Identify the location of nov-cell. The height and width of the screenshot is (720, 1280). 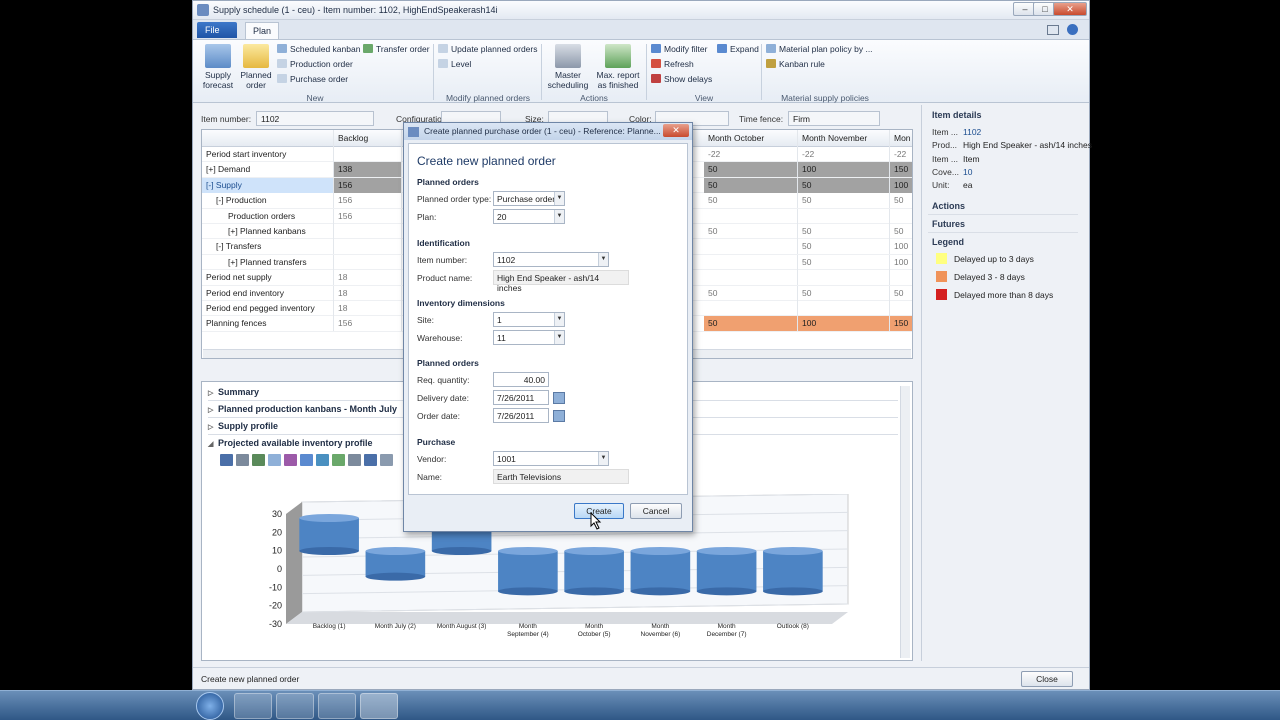
(844, 308).